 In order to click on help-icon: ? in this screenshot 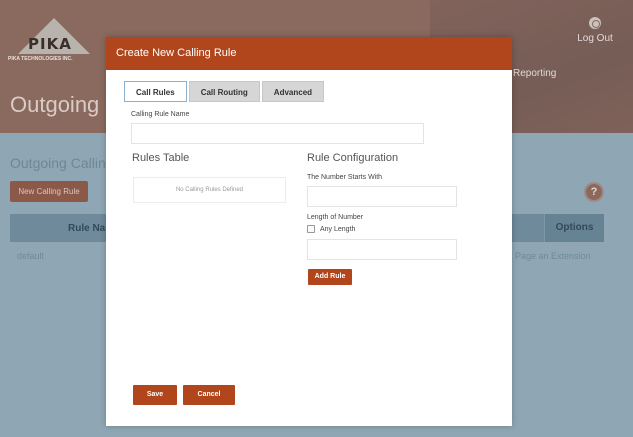, I will do `click(594, 192)`.